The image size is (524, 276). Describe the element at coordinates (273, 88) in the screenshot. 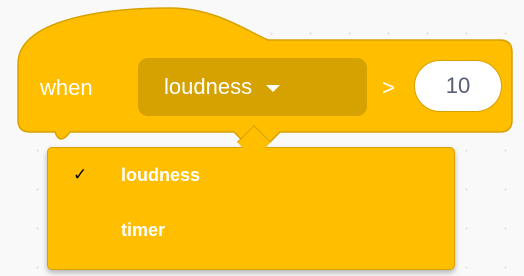

I see `caret-down-icon` at that location.